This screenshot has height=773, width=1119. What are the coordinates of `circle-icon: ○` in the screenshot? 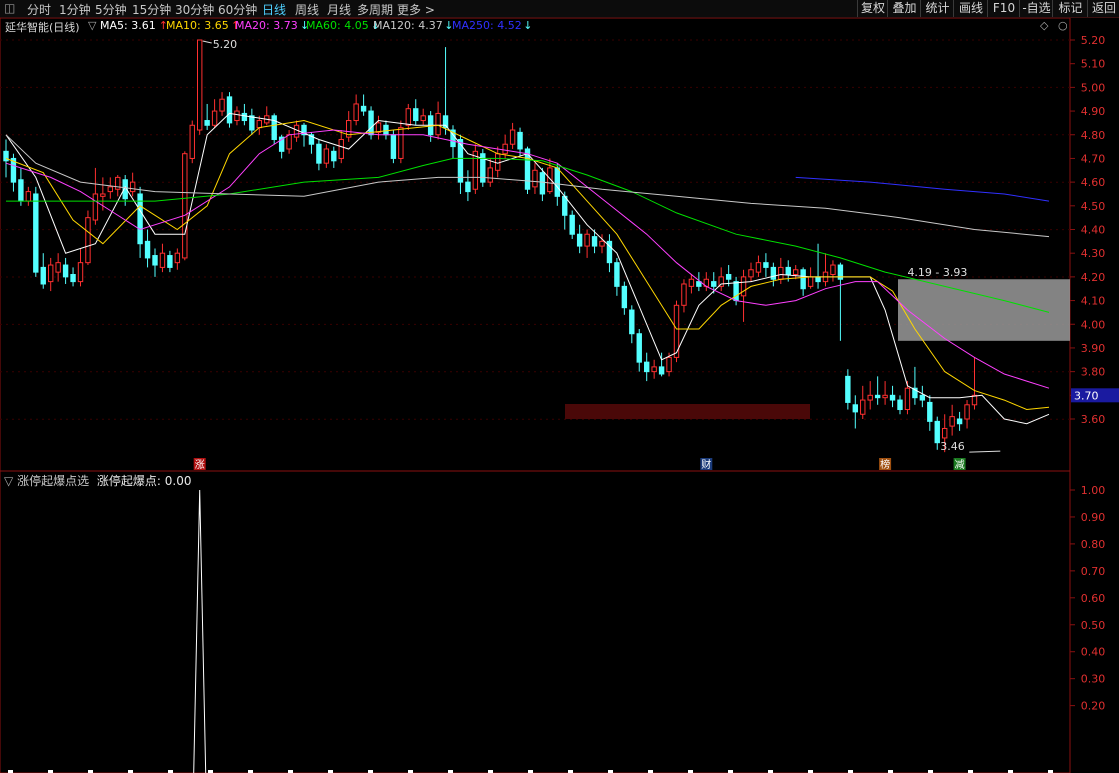 It's located at (1063, 25).